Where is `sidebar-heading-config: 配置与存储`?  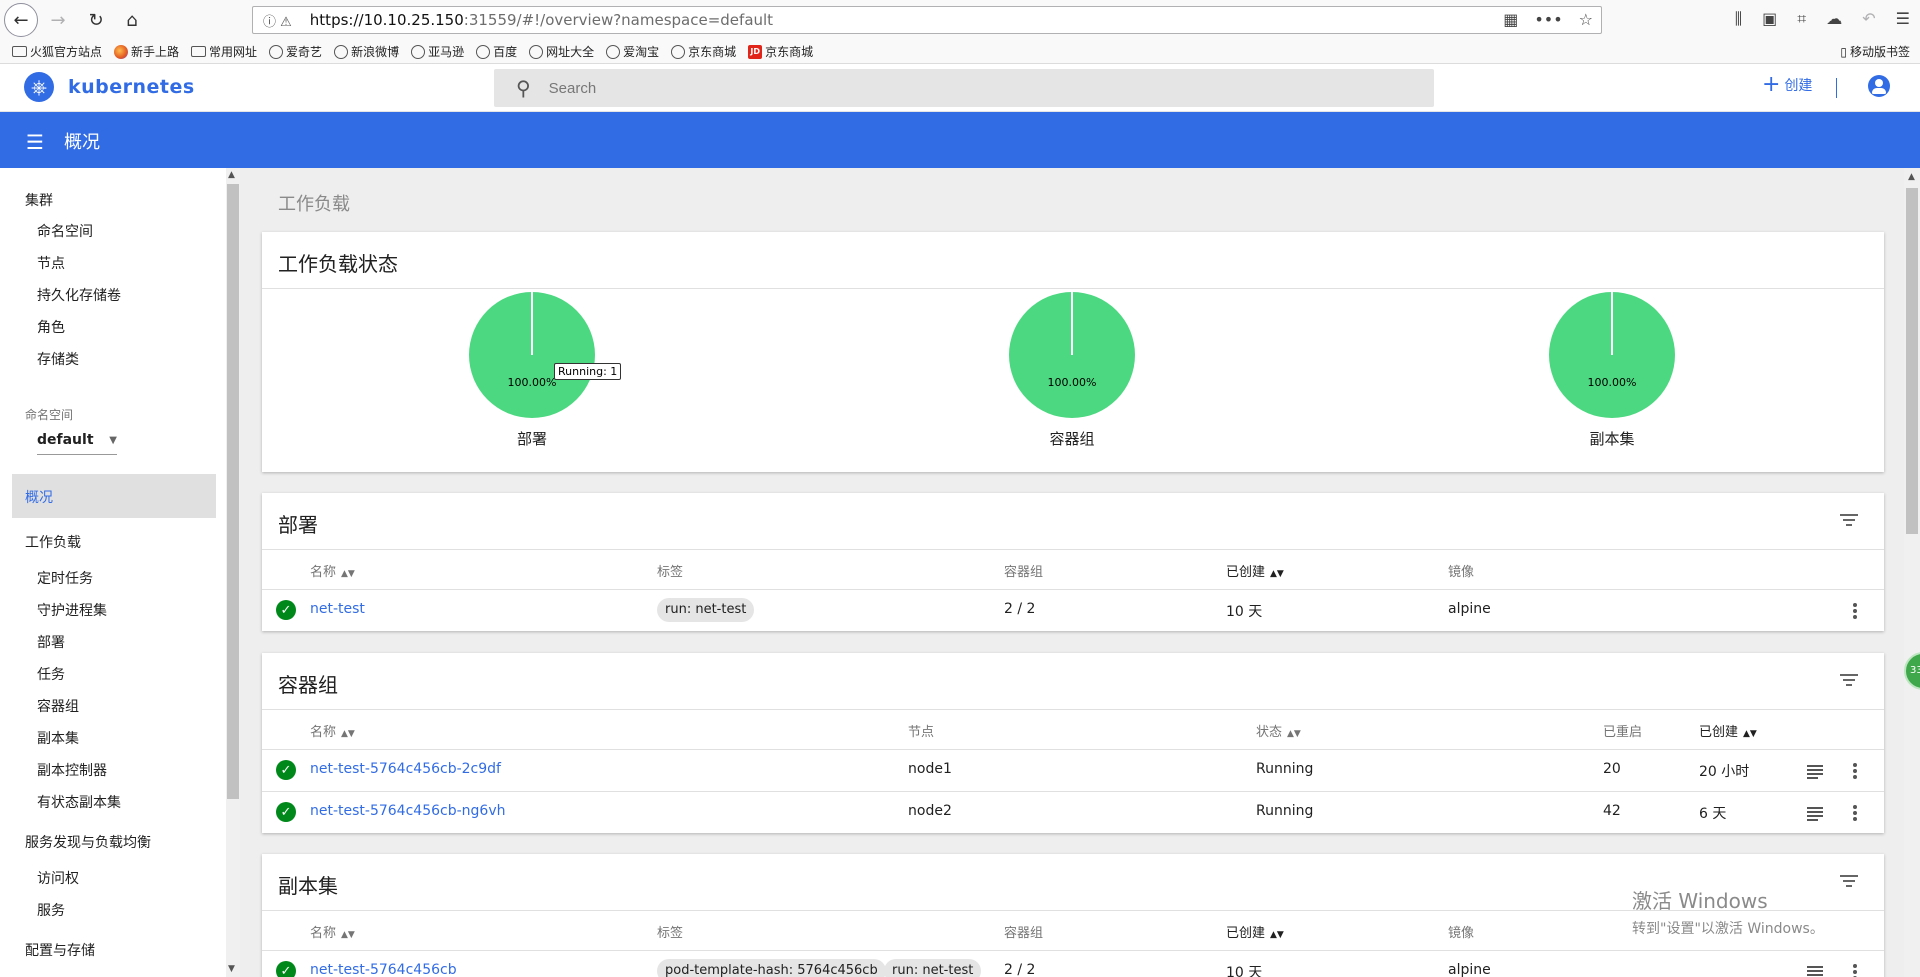
sidebar-heading-config: 配置与存储 is located at coordinates (60, 950).